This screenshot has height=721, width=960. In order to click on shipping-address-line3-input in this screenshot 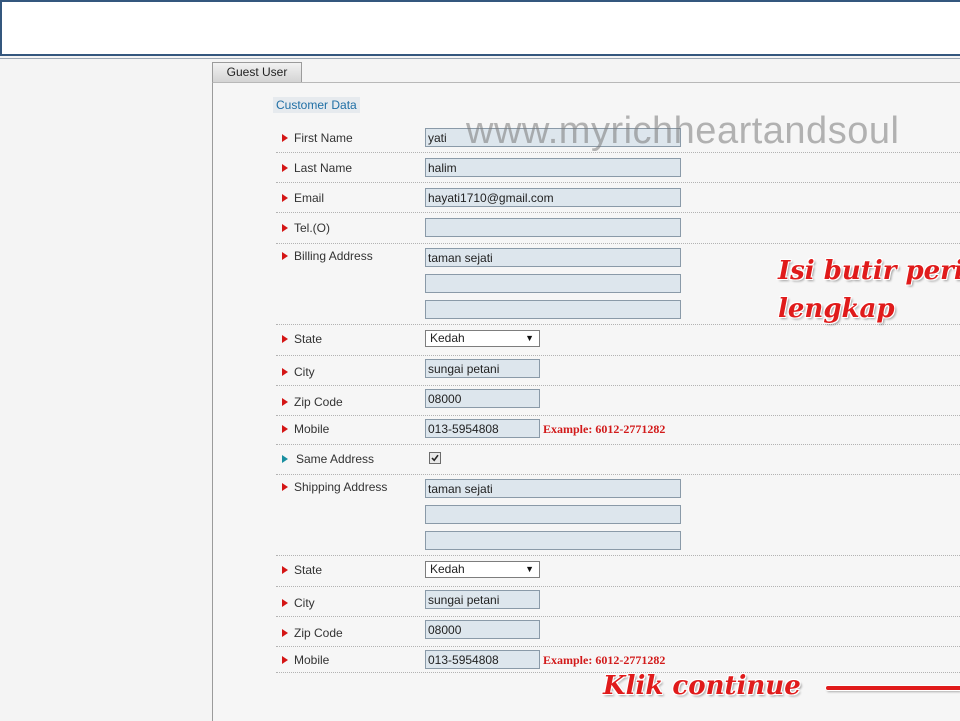, I will do `click(553, 540)`.